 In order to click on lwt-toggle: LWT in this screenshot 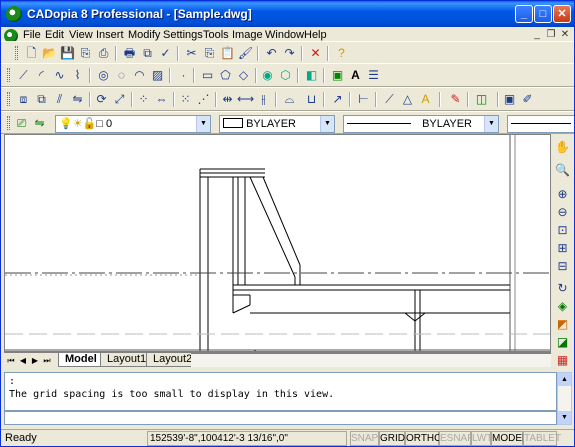, I will do `click(481, 438)`.